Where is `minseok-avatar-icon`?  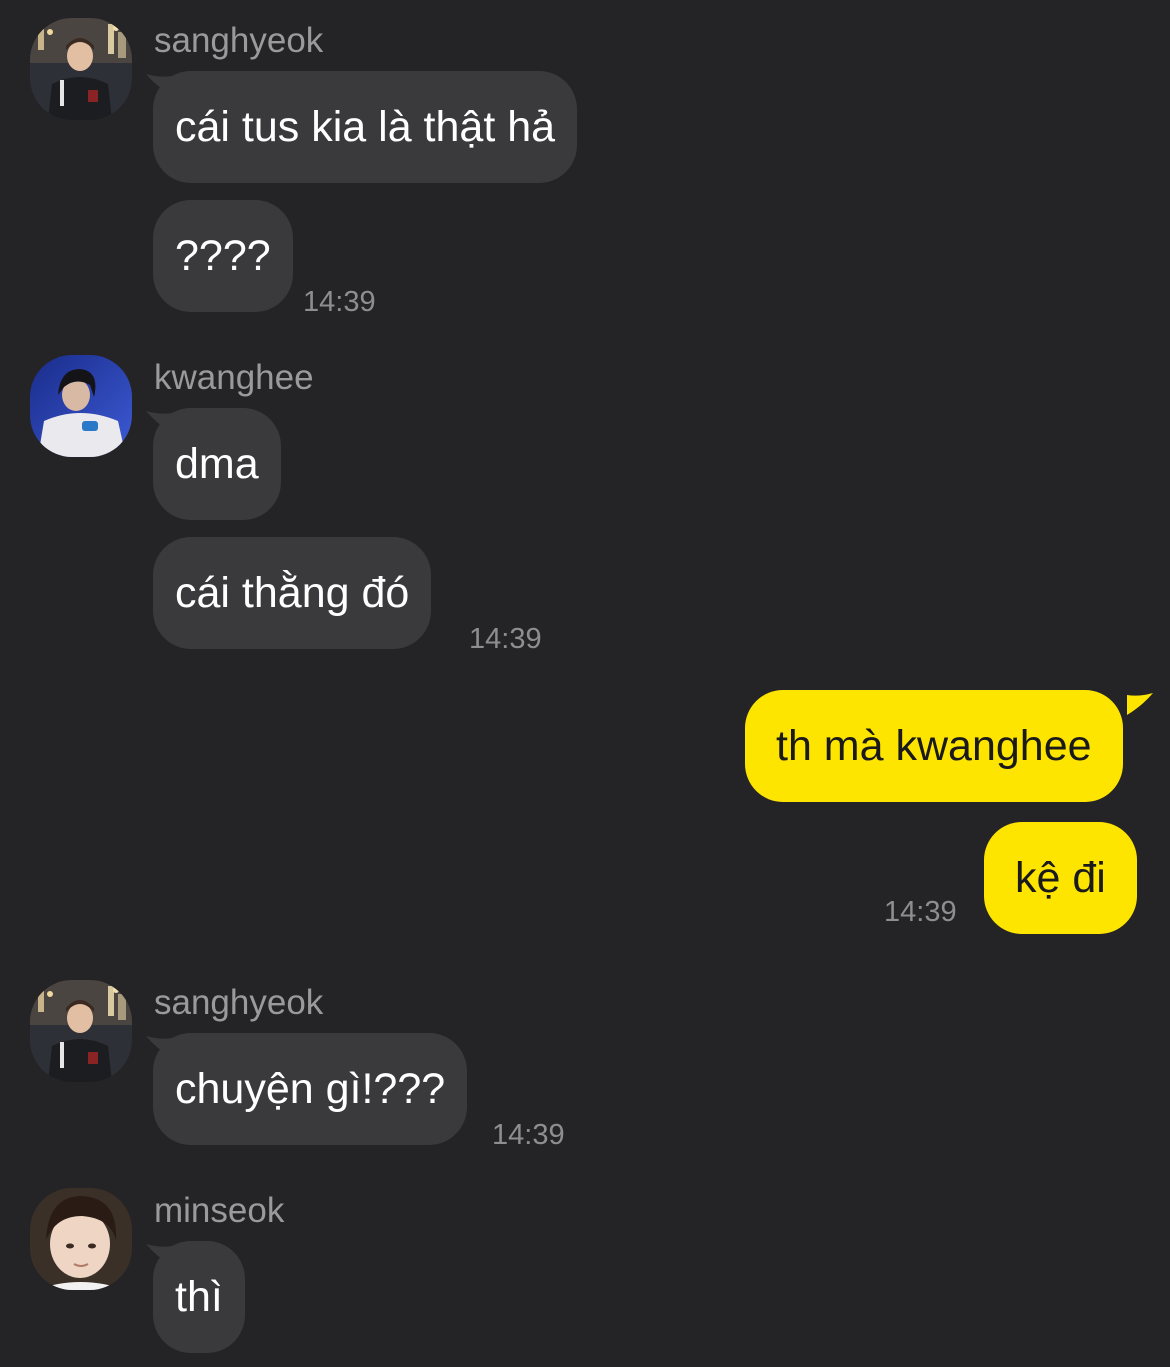
minseok-avatar-icon is located at coordinates (81, 1239).